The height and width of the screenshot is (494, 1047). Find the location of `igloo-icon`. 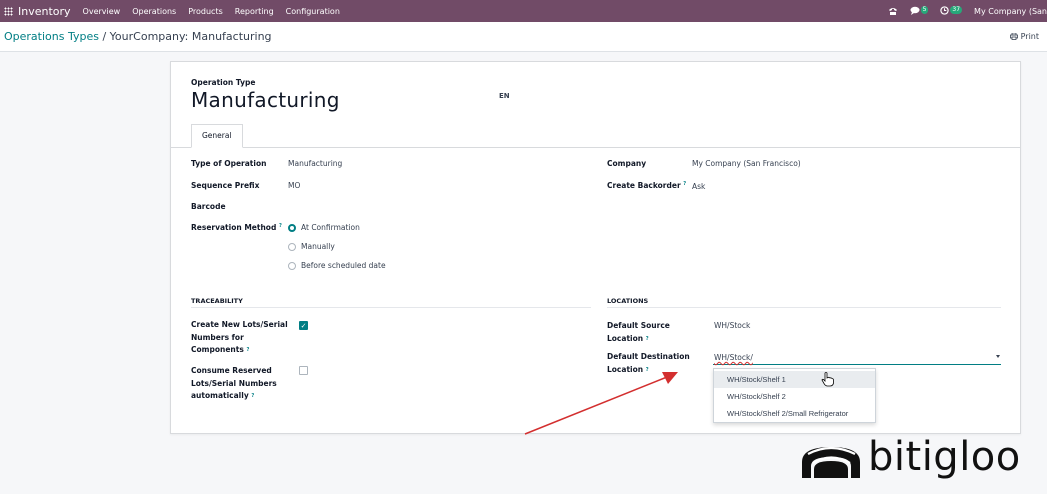

igloo-icon is located at coordinates (831, 462).